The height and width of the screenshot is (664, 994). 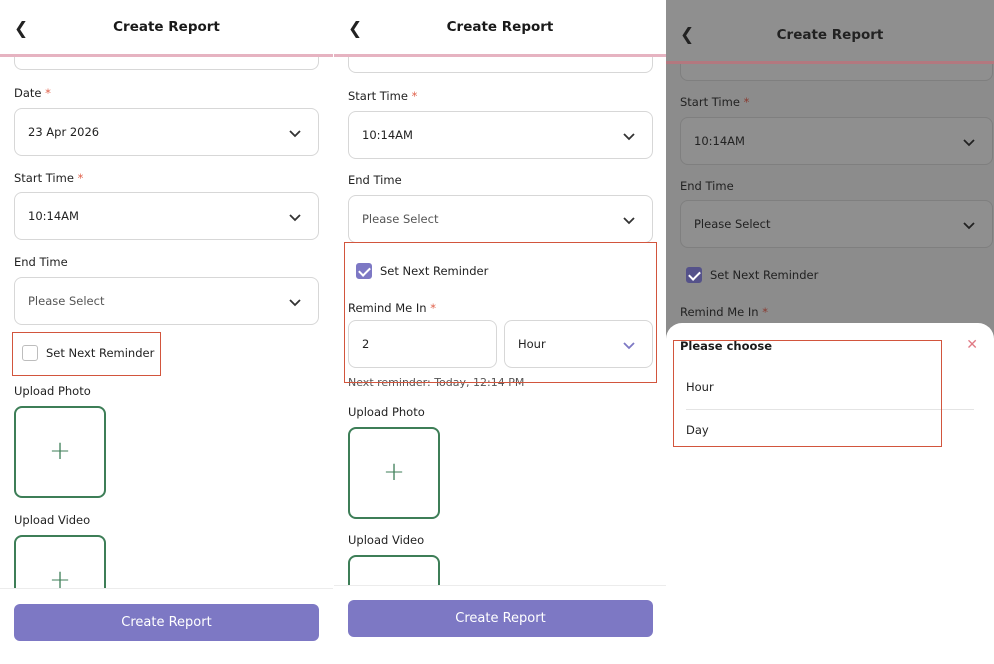 I want to click on remind-me-in-label: Remind Me In *, so click(x=724, y=312).